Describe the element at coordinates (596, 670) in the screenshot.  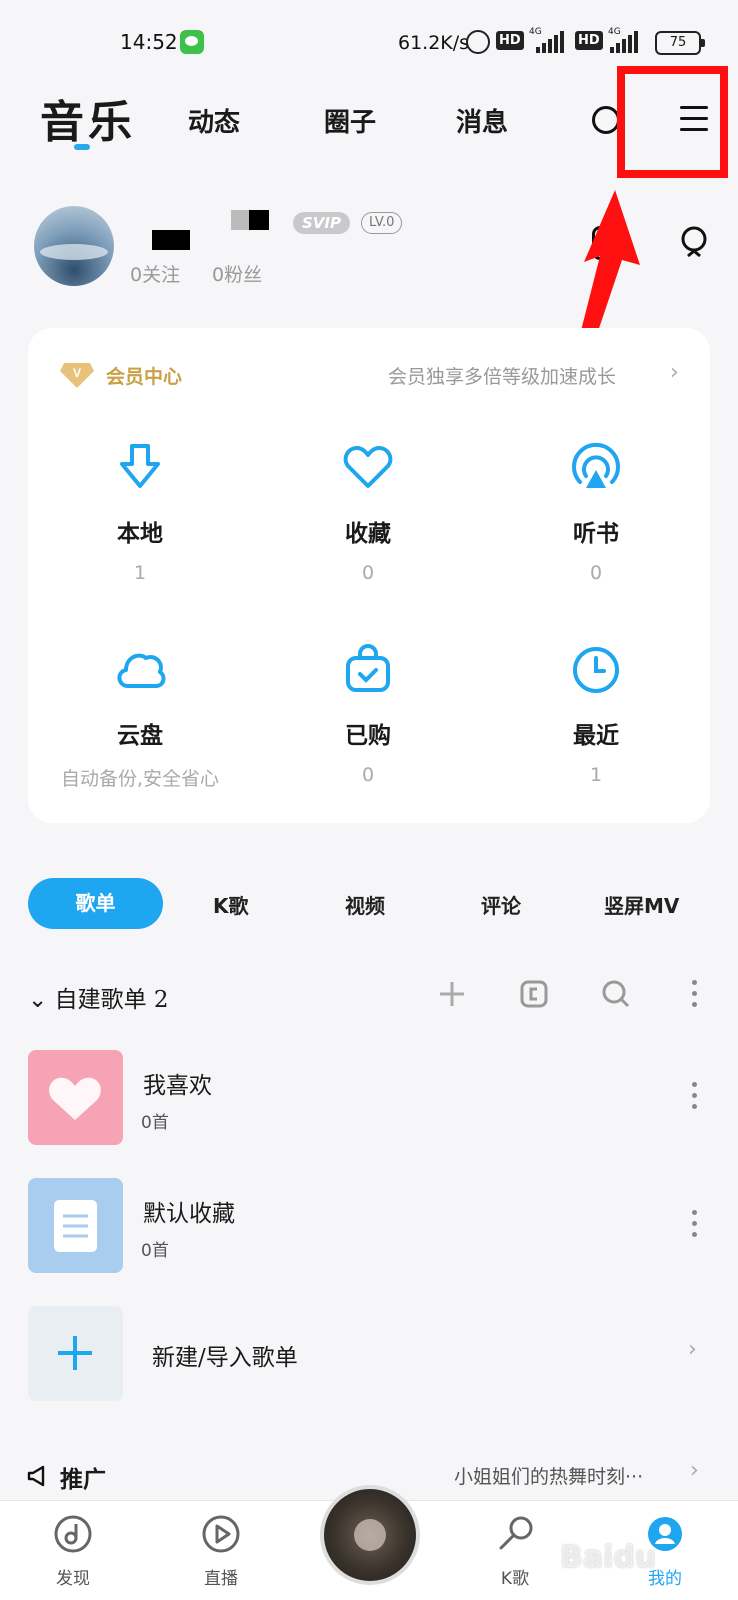
I see `clock-icon` at that location.